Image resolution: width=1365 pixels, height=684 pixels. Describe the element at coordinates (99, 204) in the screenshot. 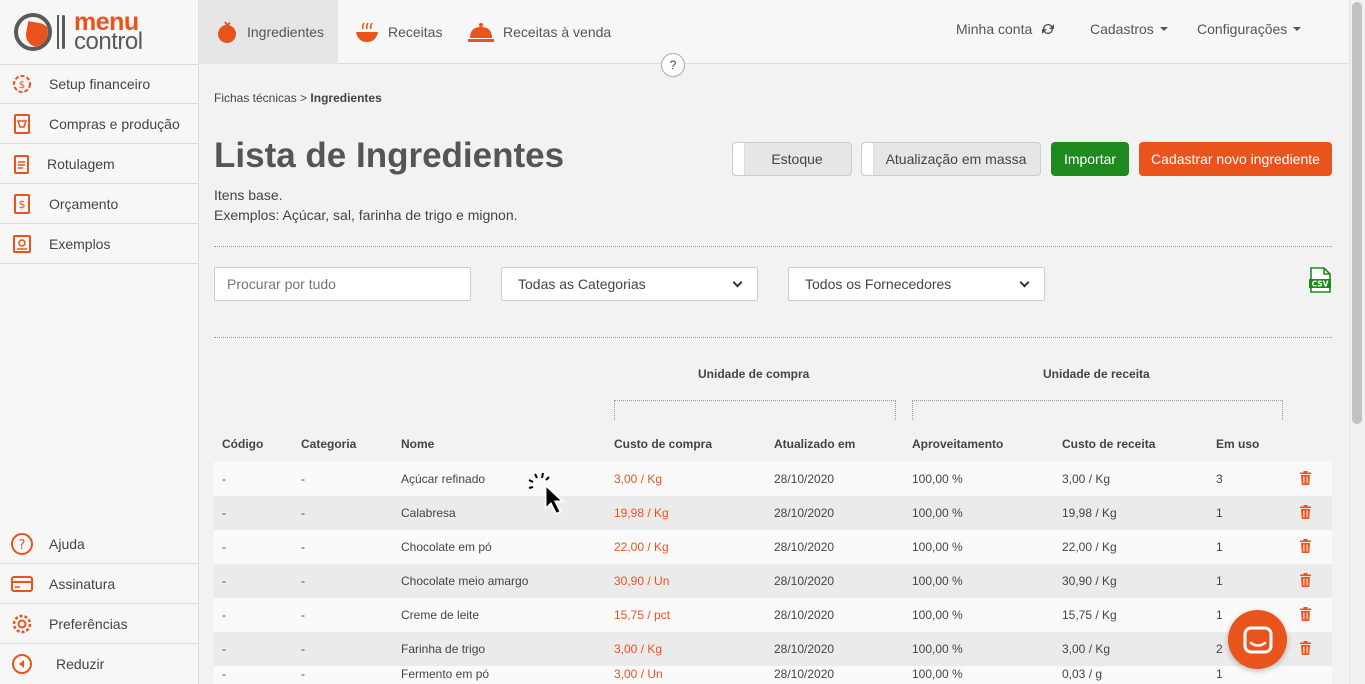

I see `sidebar-item-orcamento: $ Orçamento` at that location.